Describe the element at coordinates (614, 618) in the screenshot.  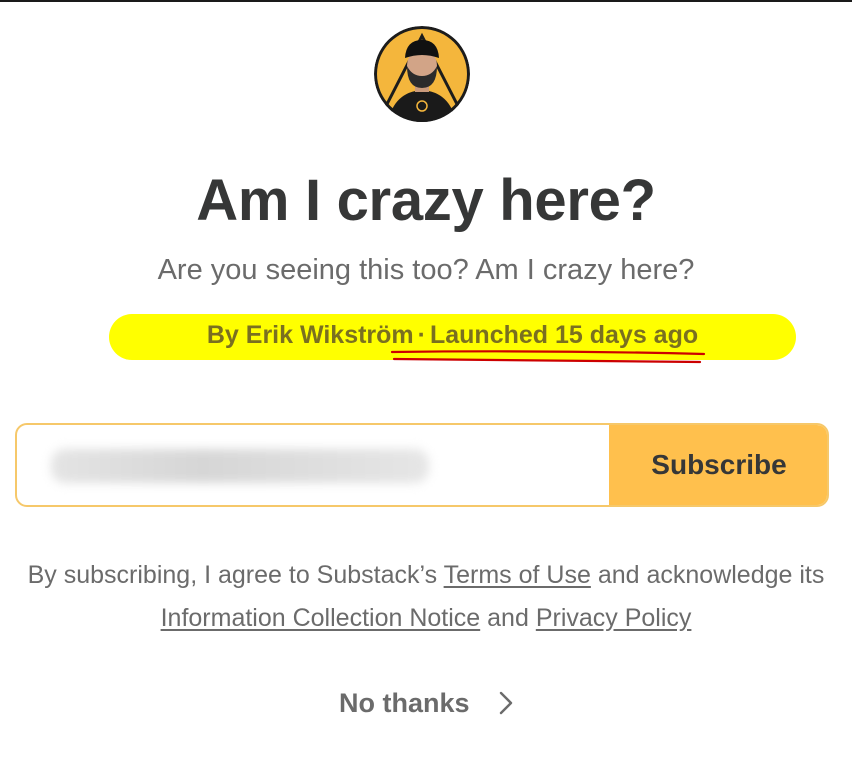
I see `privacy-policy-link: Privacy Policy` at that location.